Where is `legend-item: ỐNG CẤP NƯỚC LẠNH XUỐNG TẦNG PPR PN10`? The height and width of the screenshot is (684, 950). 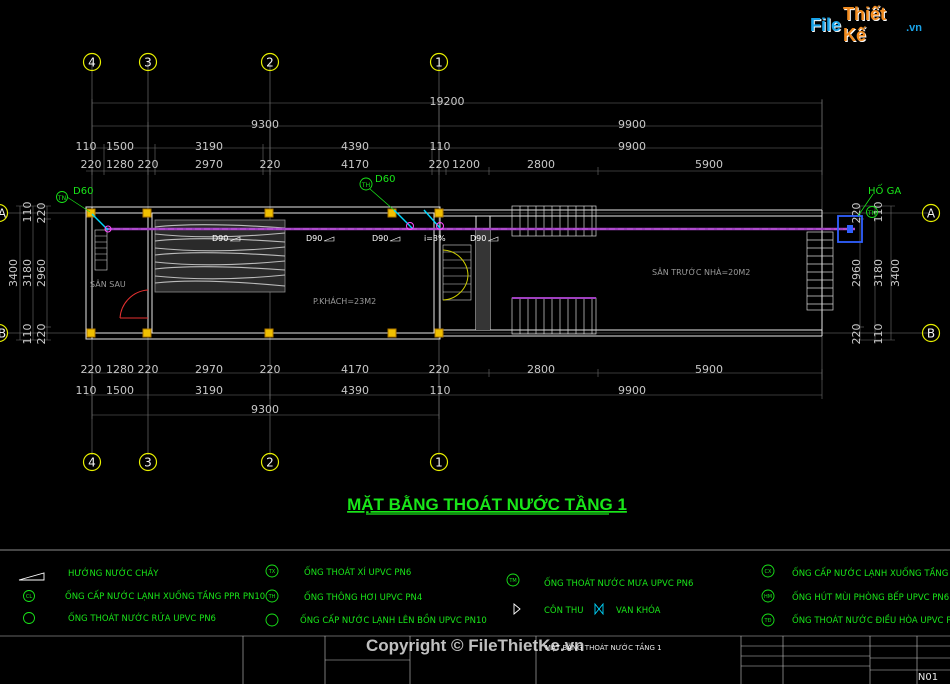
legend-item: ỐNG CẤP NƯỚC LẠNH XUỐNG TẦNG PPR PN10 is located at coordinates (165, 595).